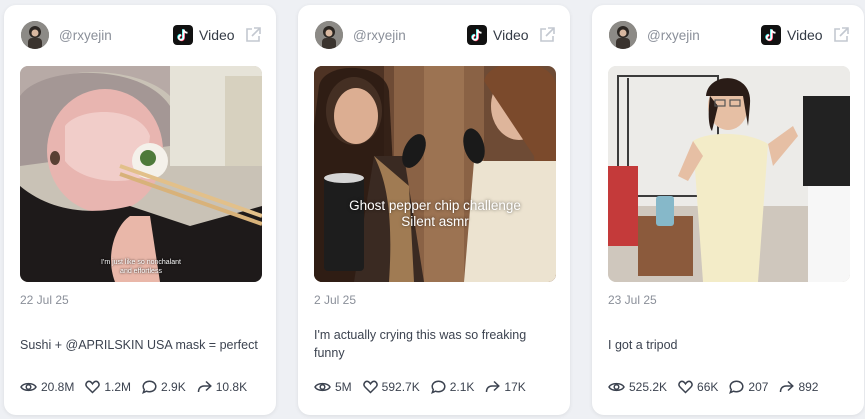  What do you see at coordinates (333, 387) in the screenshot?
I see `views-stat: 5M` at bounding box center [333, 387].